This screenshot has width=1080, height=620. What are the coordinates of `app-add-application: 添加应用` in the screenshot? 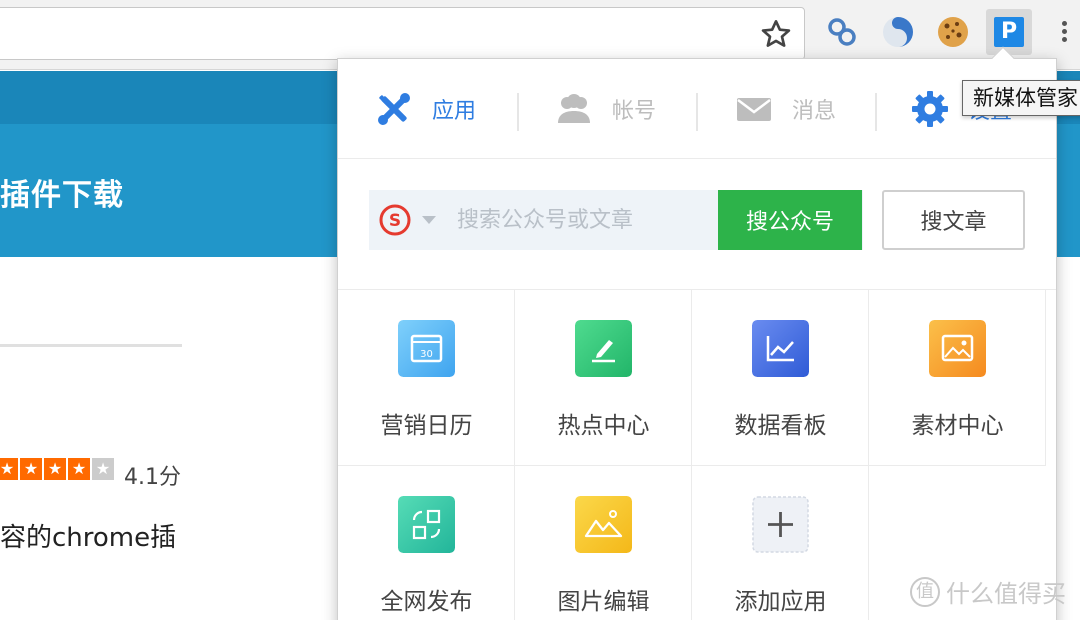 It's located at (780, 543).